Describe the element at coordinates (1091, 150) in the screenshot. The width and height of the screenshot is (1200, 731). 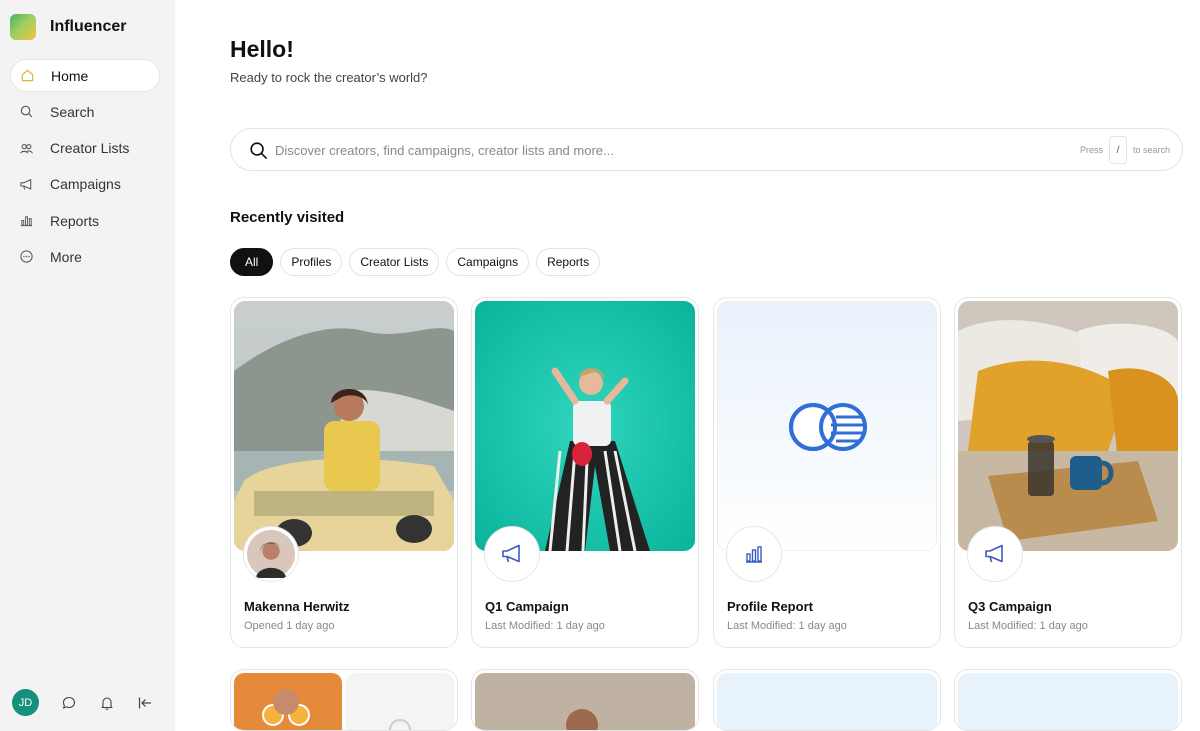
I see `hint-press-text: Press` at that location.